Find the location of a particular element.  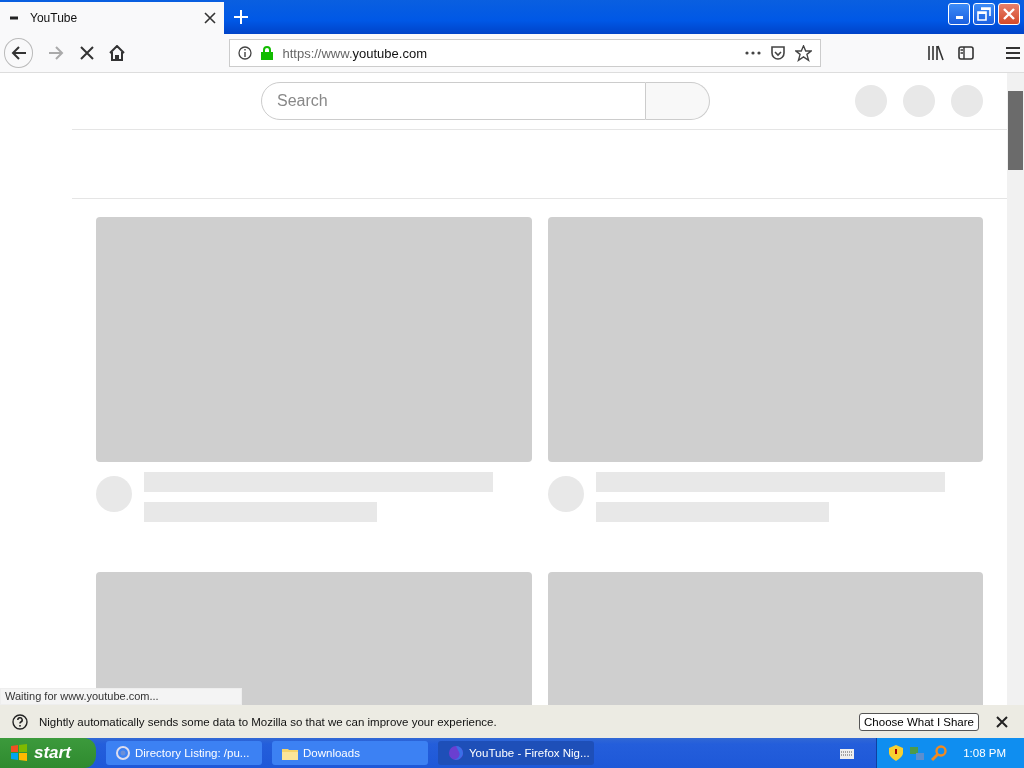

sidebar-icon is located at coordinates (966, 53).